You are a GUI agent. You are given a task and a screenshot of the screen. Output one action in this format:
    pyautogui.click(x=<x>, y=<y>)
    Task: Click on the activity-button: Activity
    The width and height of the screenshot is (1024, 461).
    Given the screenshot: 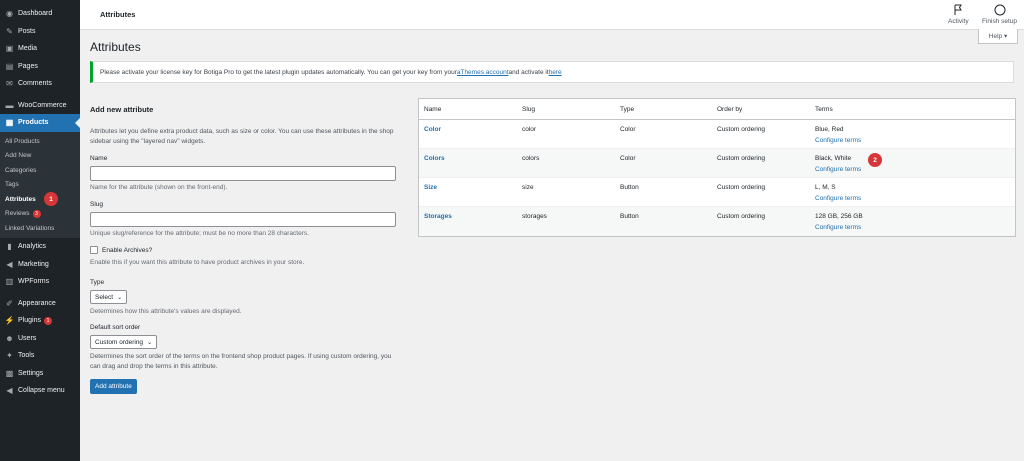 What is the action you would take?
    pyautogui.click(x=958, y=14)
    